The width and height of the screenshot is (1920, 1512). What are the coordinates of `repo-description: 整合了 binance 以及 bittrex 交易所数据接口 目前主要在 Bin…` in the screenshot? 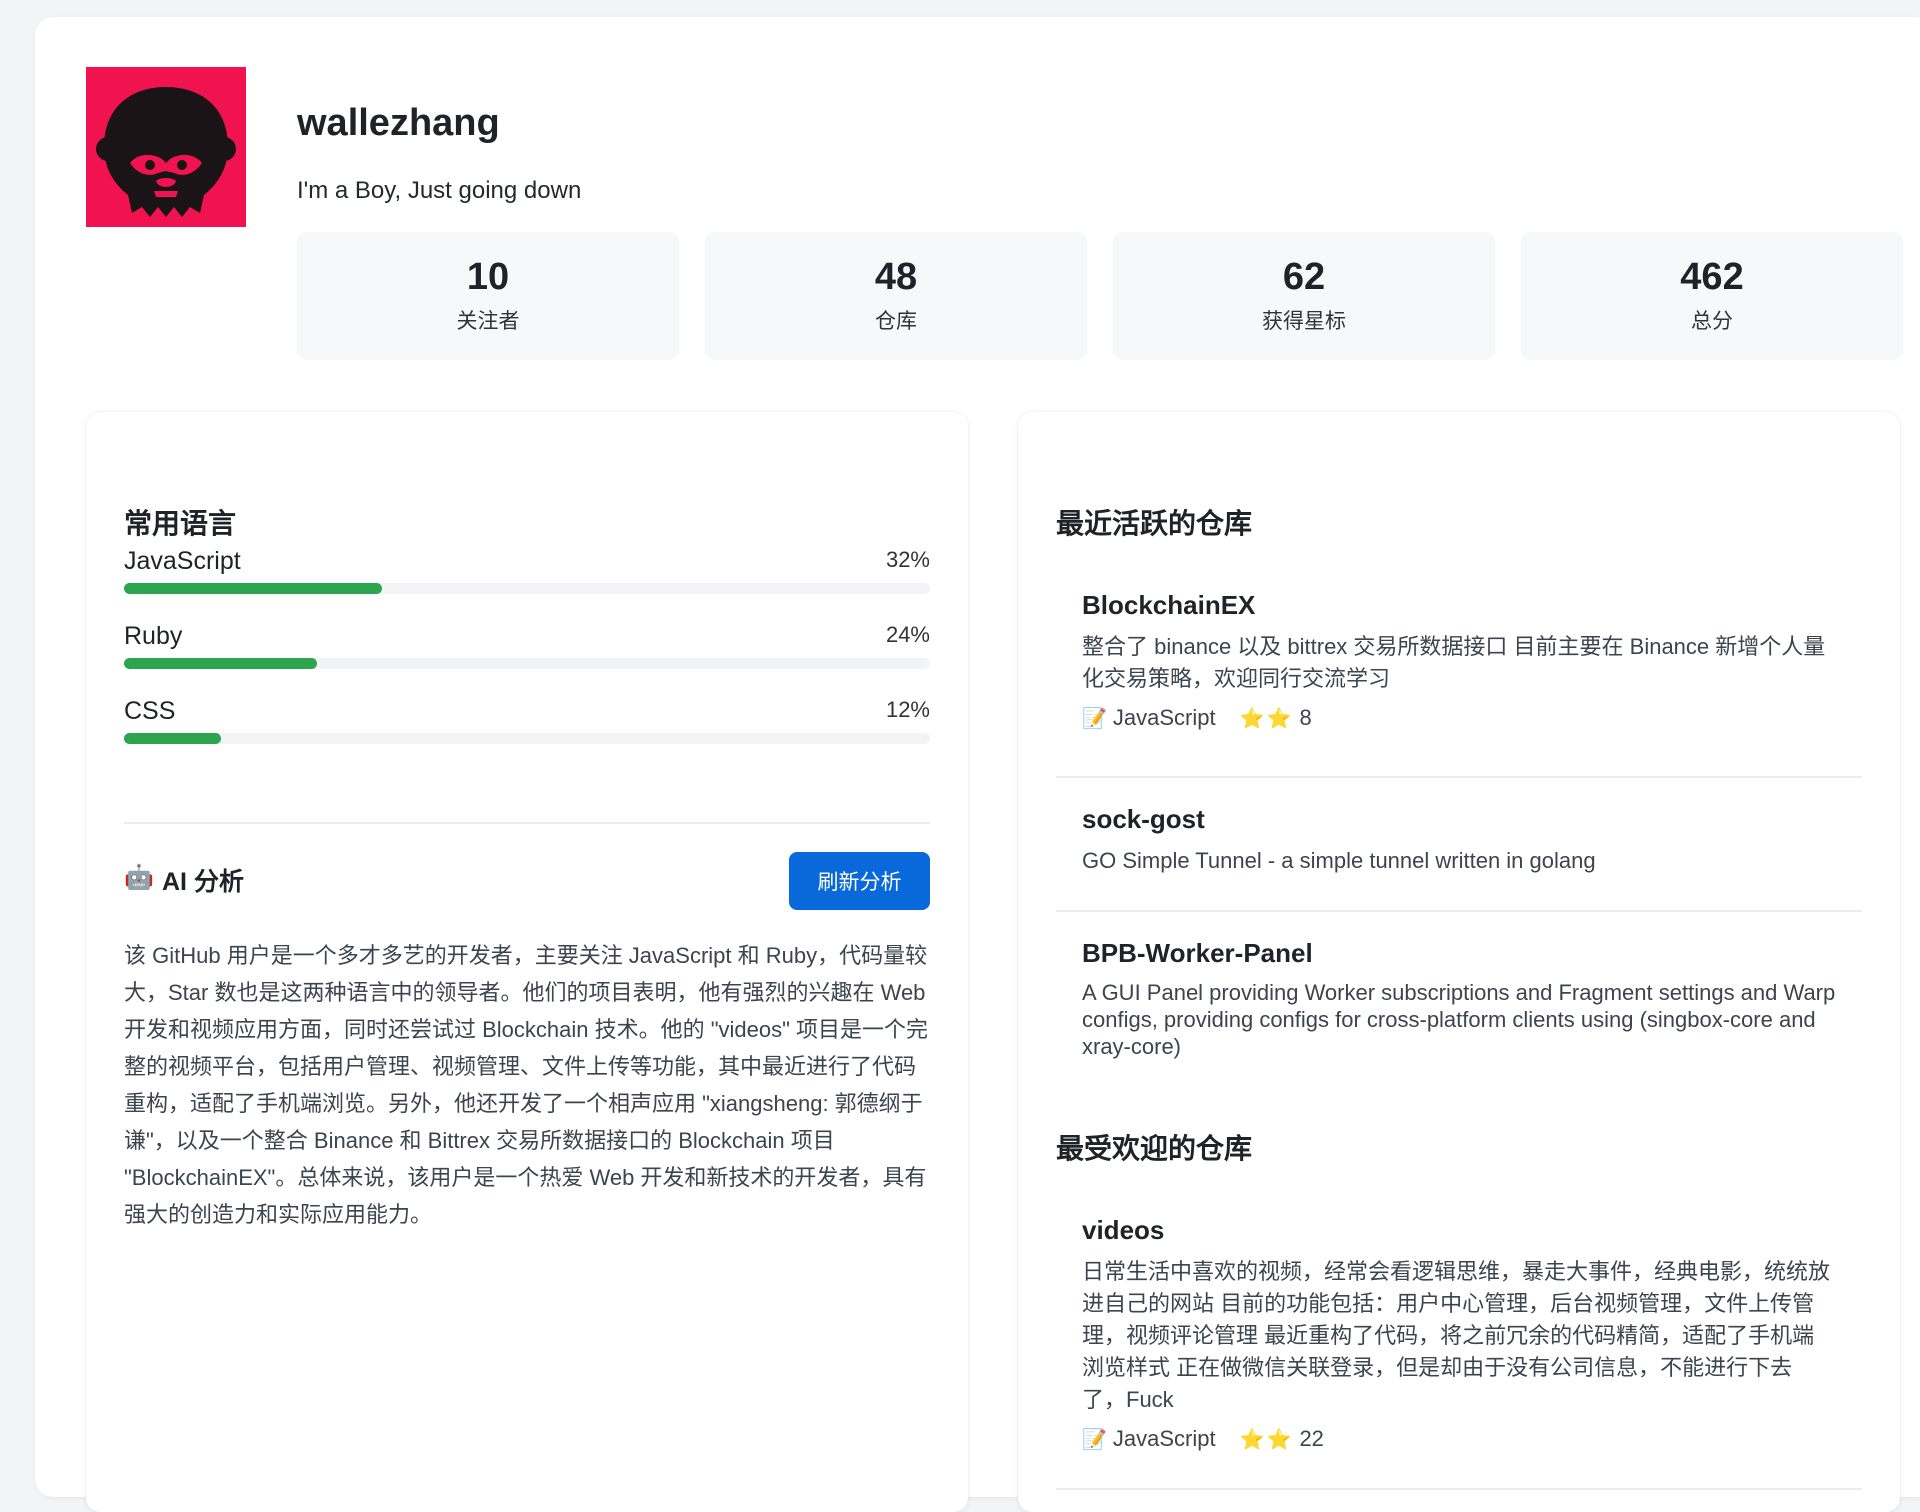 It's located at (1454, 662).